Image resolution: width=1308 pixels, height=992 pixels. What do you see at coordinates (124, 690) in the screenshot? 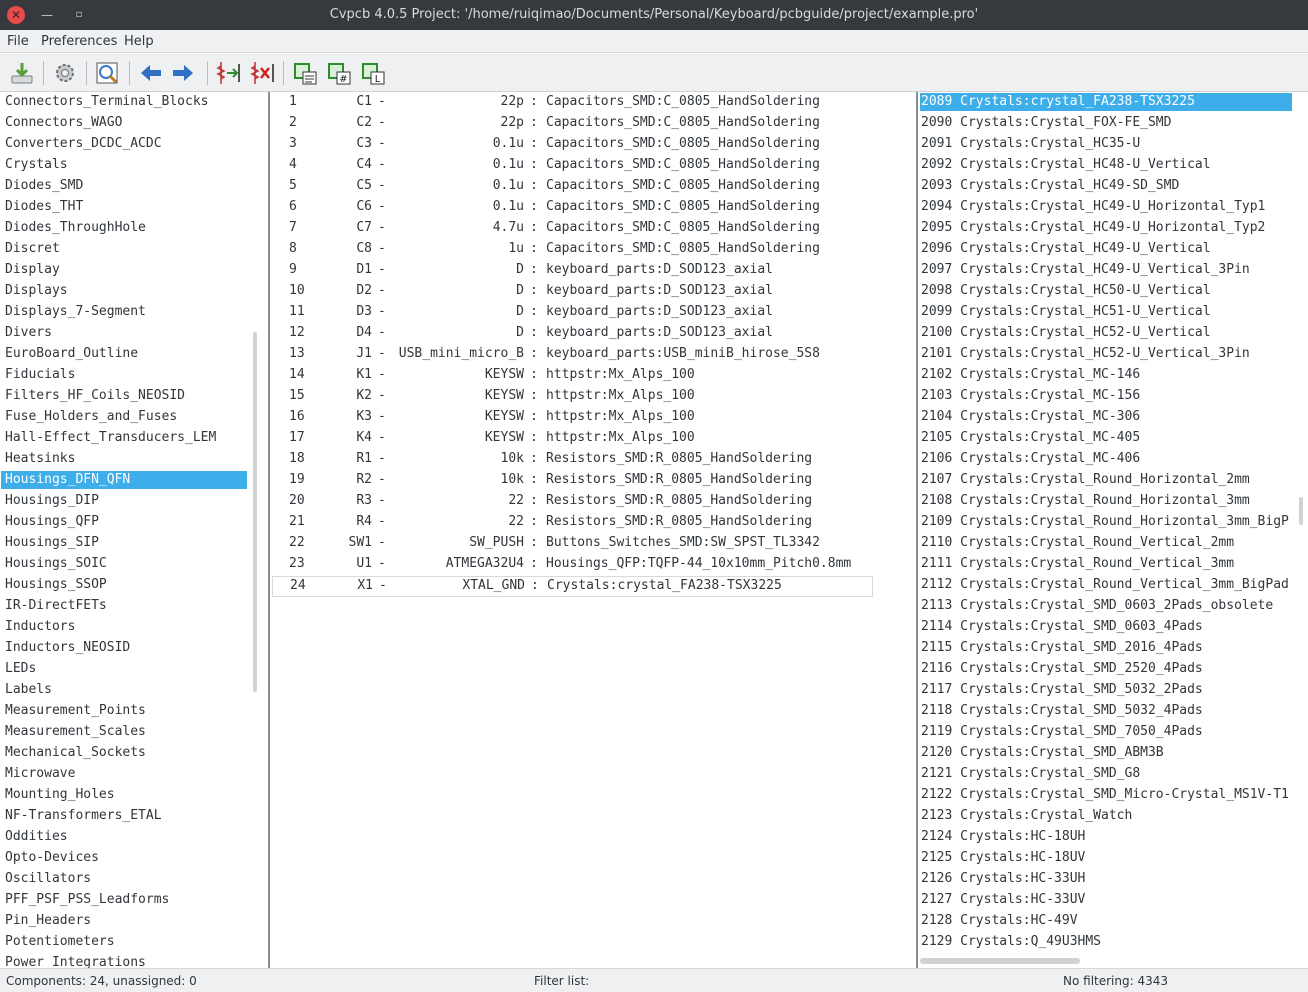
I see `library-item: Labels` at bounding box center [124, 690].